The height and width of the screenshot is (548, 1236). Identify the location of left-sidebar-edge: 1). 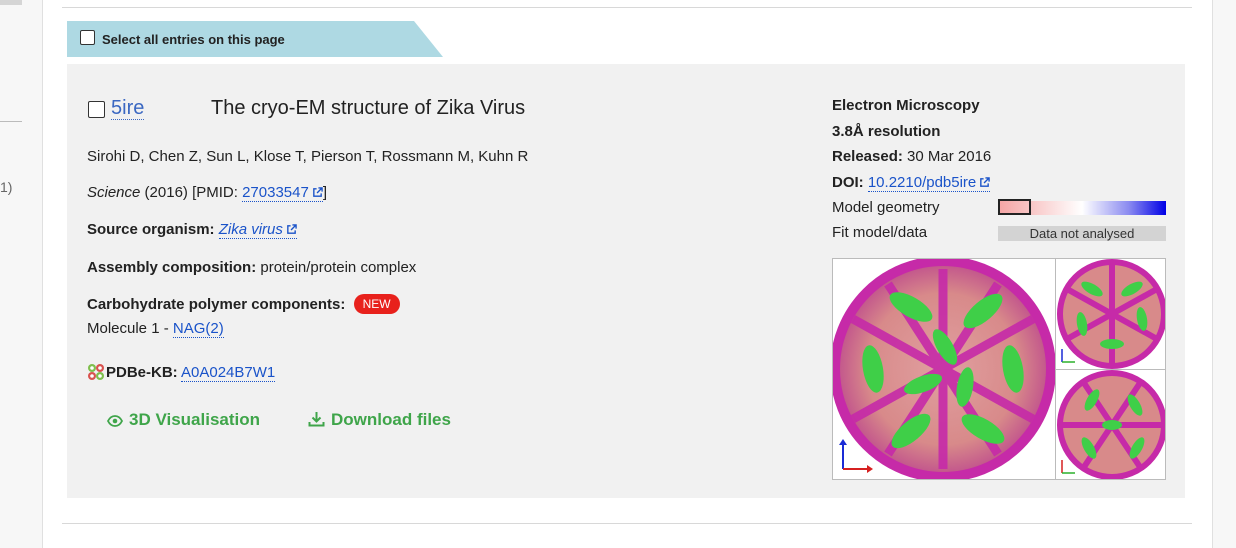
(21, 274).